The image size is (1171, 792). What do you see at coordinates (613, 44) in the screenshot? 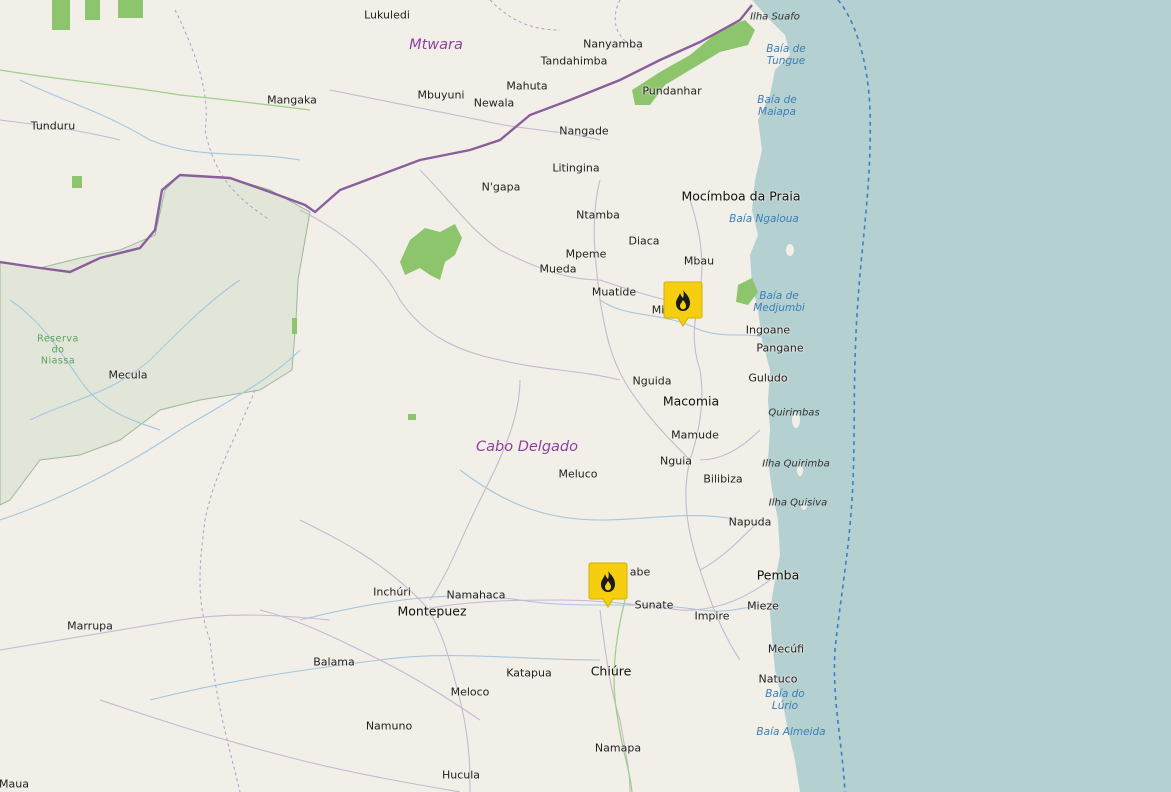
I see `town-label: Nanyamba` at bounding box center [613, 44].